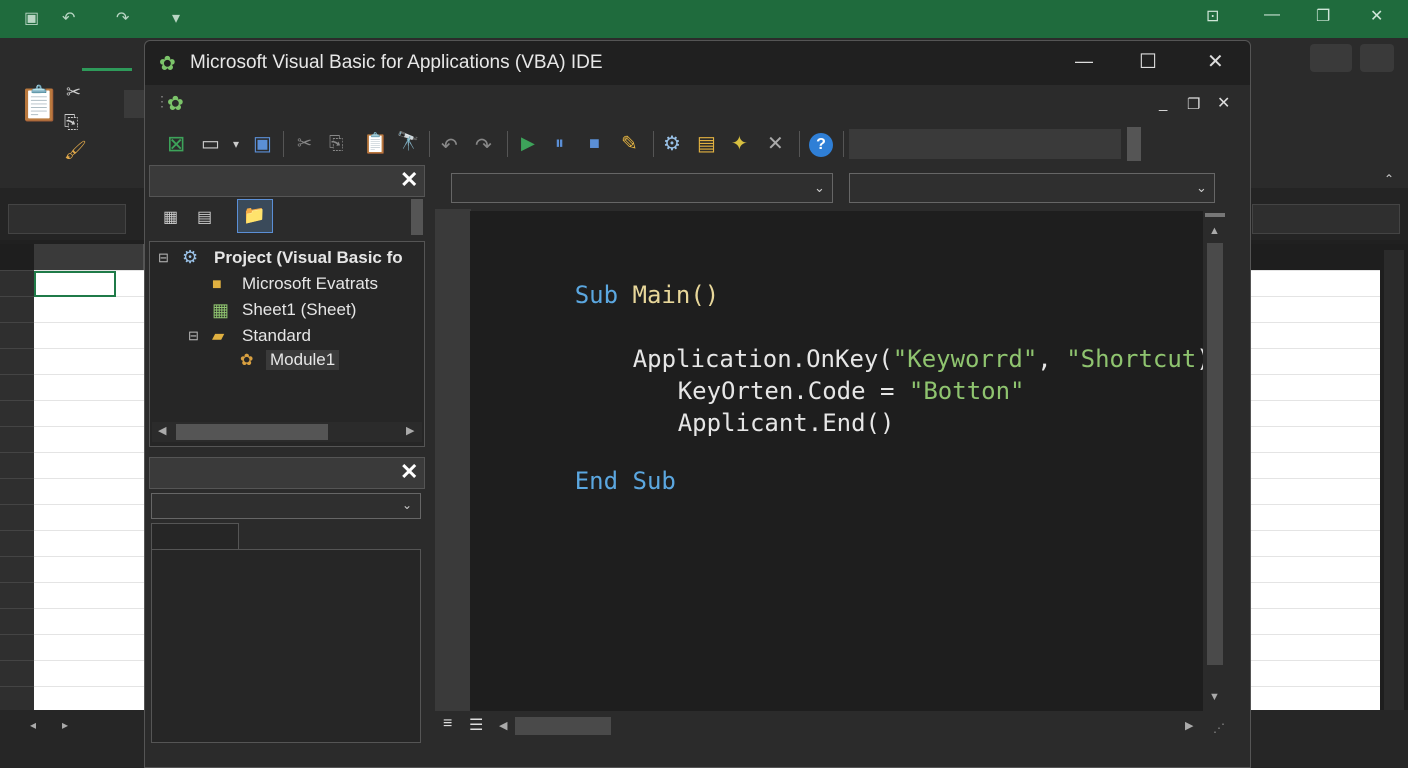 This screenshot has height=768, width=1408. Describe the element at coordinates (447, 724) in the screenshot. I see `procedure-view-icon: ≡` at that location.